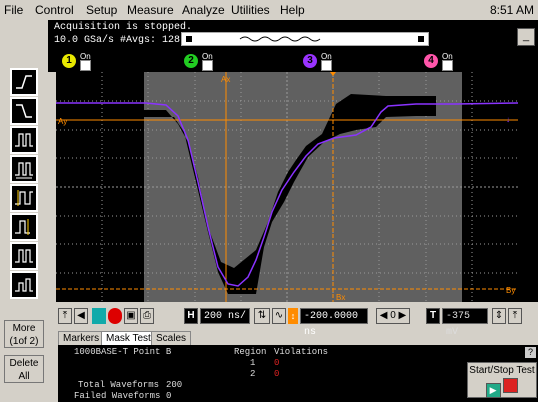 This screenshot has height=402, width=538. I want to click on trigger-label: T, so click(433, 316).